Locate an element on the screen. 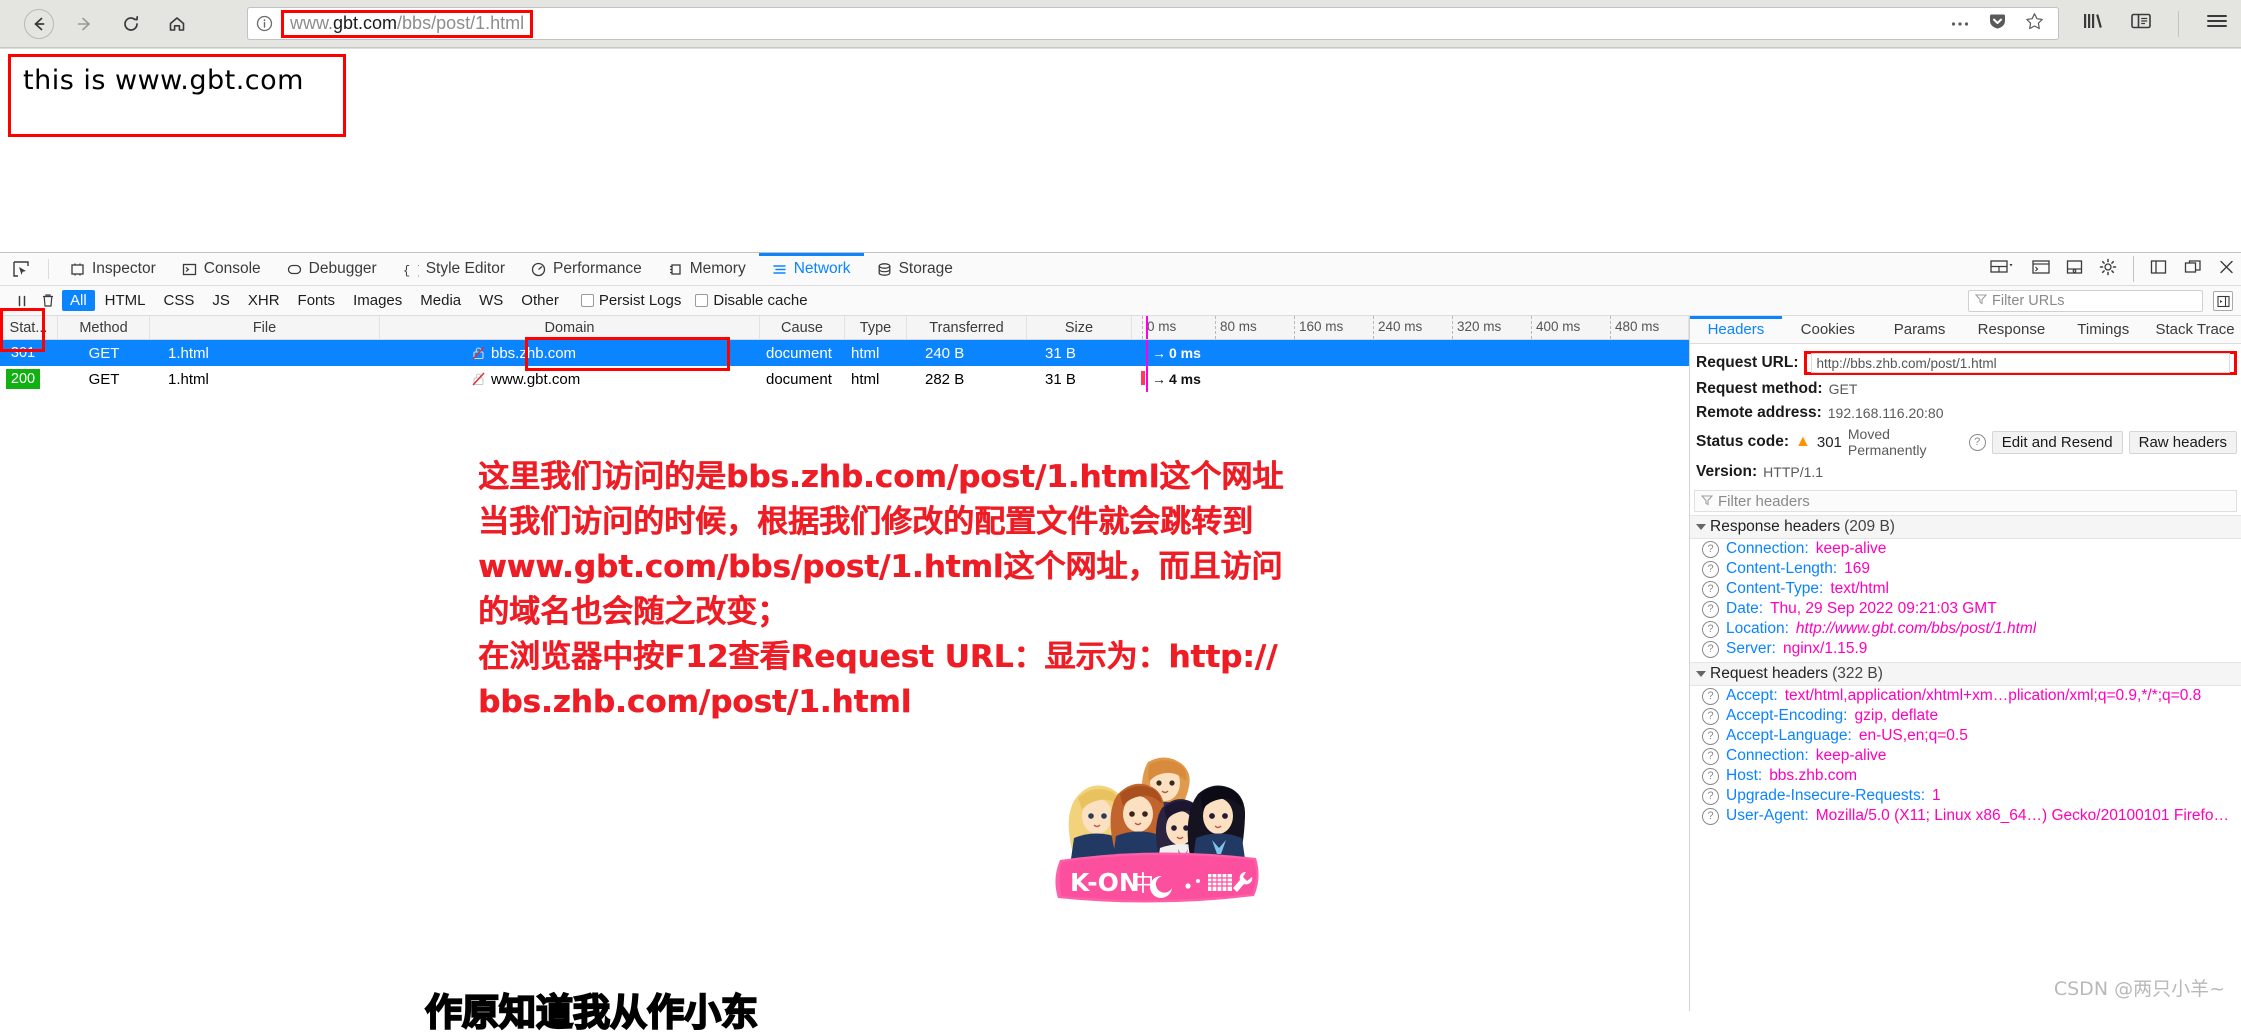 The width and height of the screenshot is (2241, 1036). network-filter-other: Other is located at coordinates (540, 300).